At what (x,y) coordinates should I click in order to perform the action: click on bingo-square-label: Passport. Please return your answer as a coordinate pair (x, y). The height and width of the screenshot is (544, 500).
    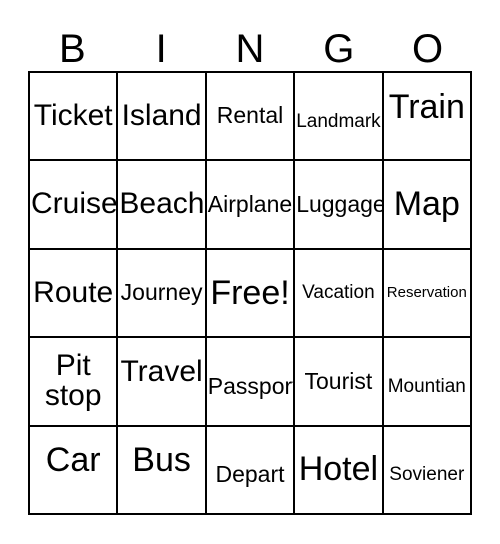
    Looking at the image, I should click on (251, 385).